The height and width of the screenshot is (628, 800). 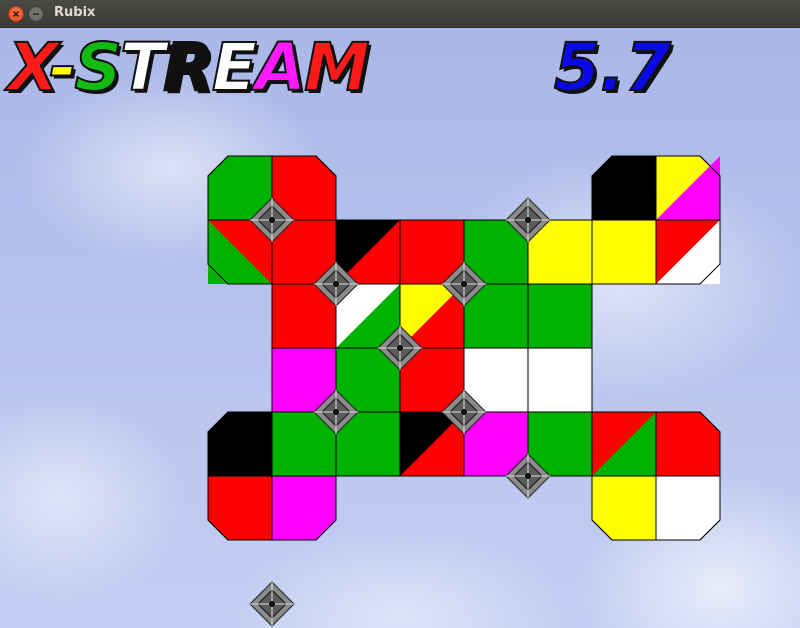 I want to click on close-button, so click(x=16, y=14).